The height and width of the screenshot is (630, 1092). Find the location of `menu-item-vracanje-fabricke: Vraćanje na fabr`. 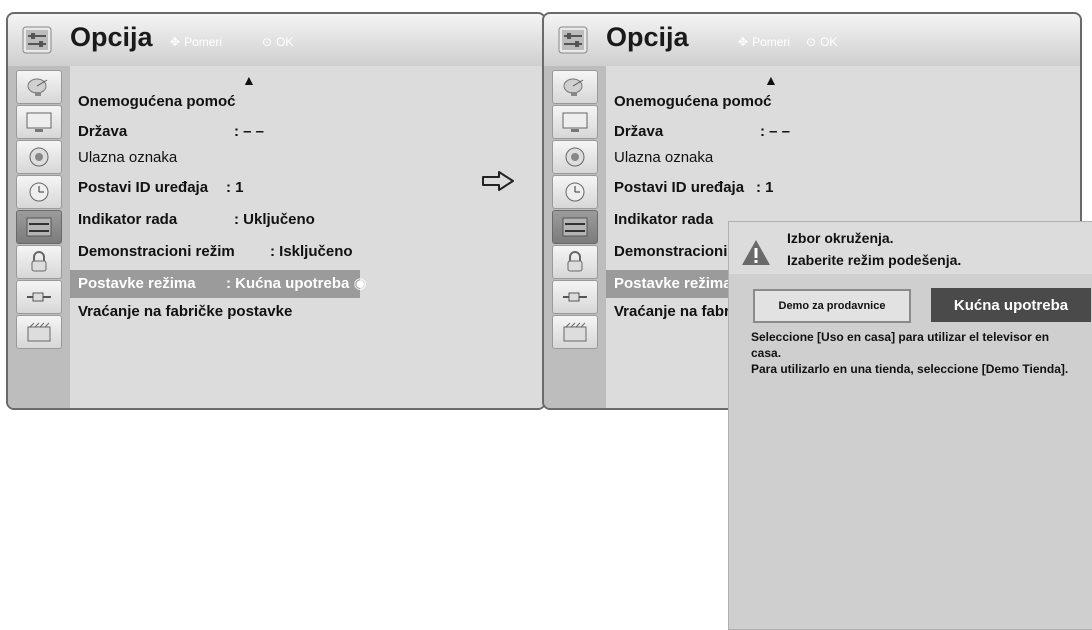

menu-item-vracanje-fabricke: Vraćanje na fabr is located at coordinates (672, 312).